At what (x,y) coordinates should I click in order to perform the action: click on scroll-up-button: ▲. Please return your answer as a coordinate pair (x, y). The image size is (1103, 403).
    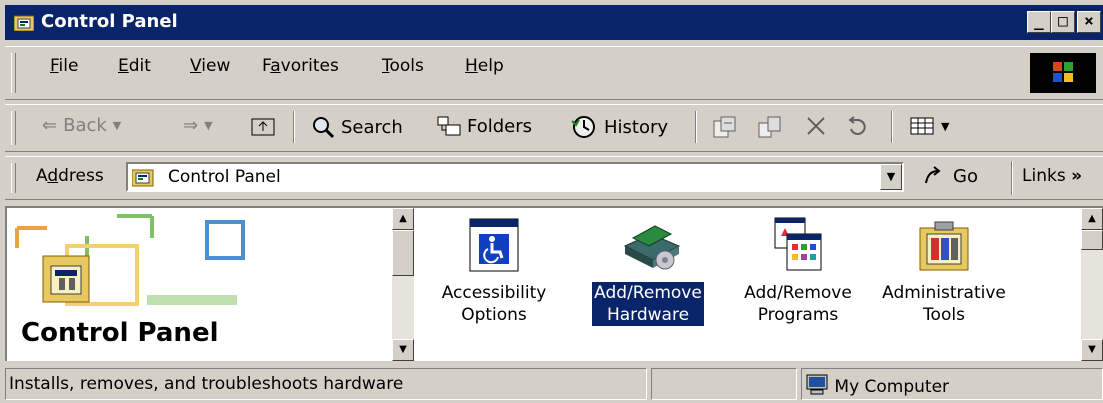
    Looking at the image, I should click on (403, 219).